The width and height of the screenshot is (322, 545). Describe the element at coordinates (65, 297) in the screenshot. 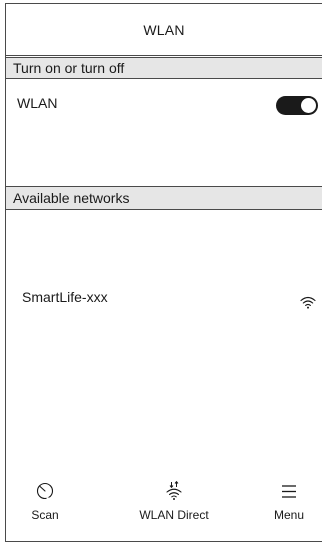

I see `network-ssid: SmartLife-xxx` at that location.